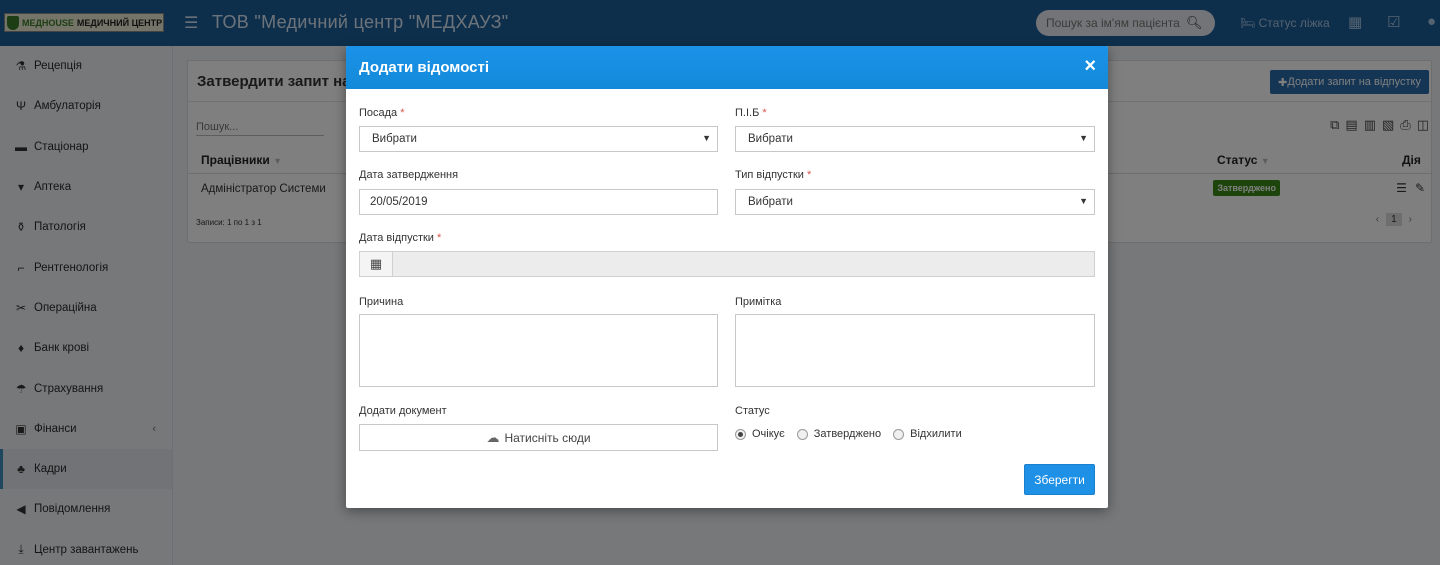  What do you see at coordinates (760, 434) in the screenshot?
I see `status-radio-pending: Очікує` at bounding box center [760, 434].